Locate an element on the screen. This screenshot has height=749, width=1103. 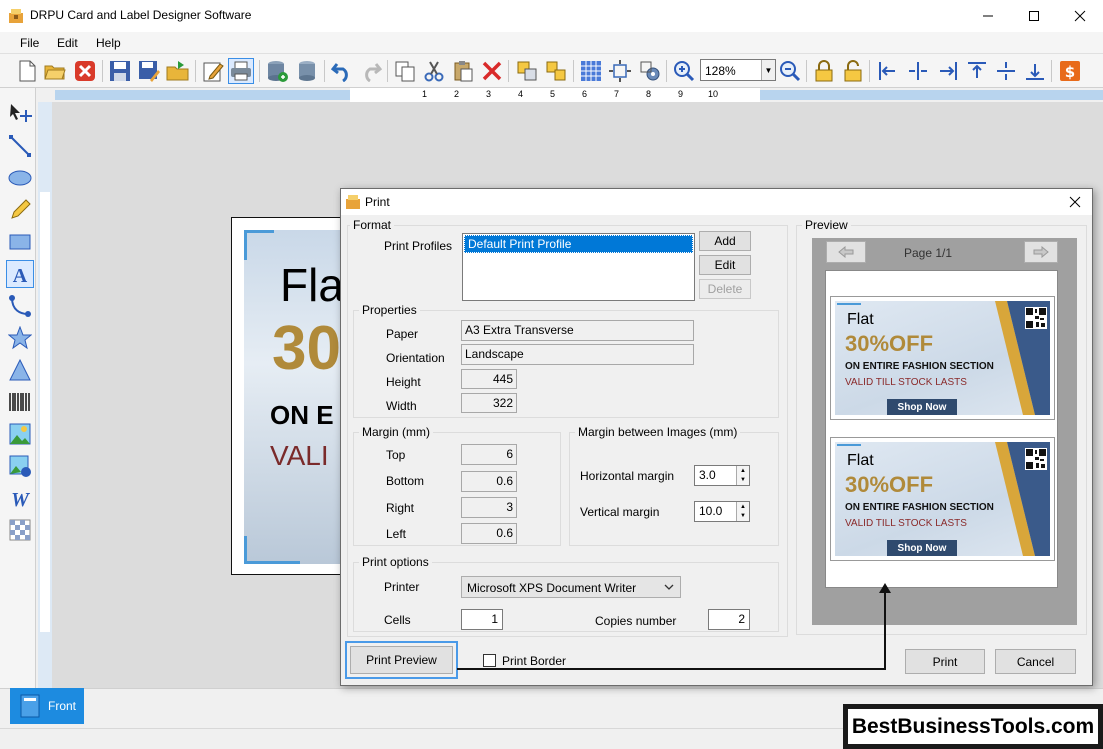
edit-design-button is located at coordinates (213, 71).